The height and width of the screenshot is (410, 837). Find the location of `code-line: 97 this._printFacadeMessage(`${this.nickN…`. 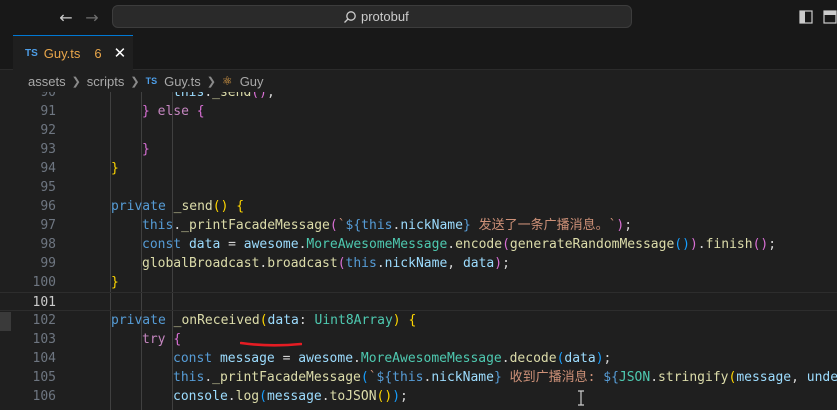

code-line: 97 this._printFacadeMessage(`${this.nickN… is located at coordinates (418, 225).